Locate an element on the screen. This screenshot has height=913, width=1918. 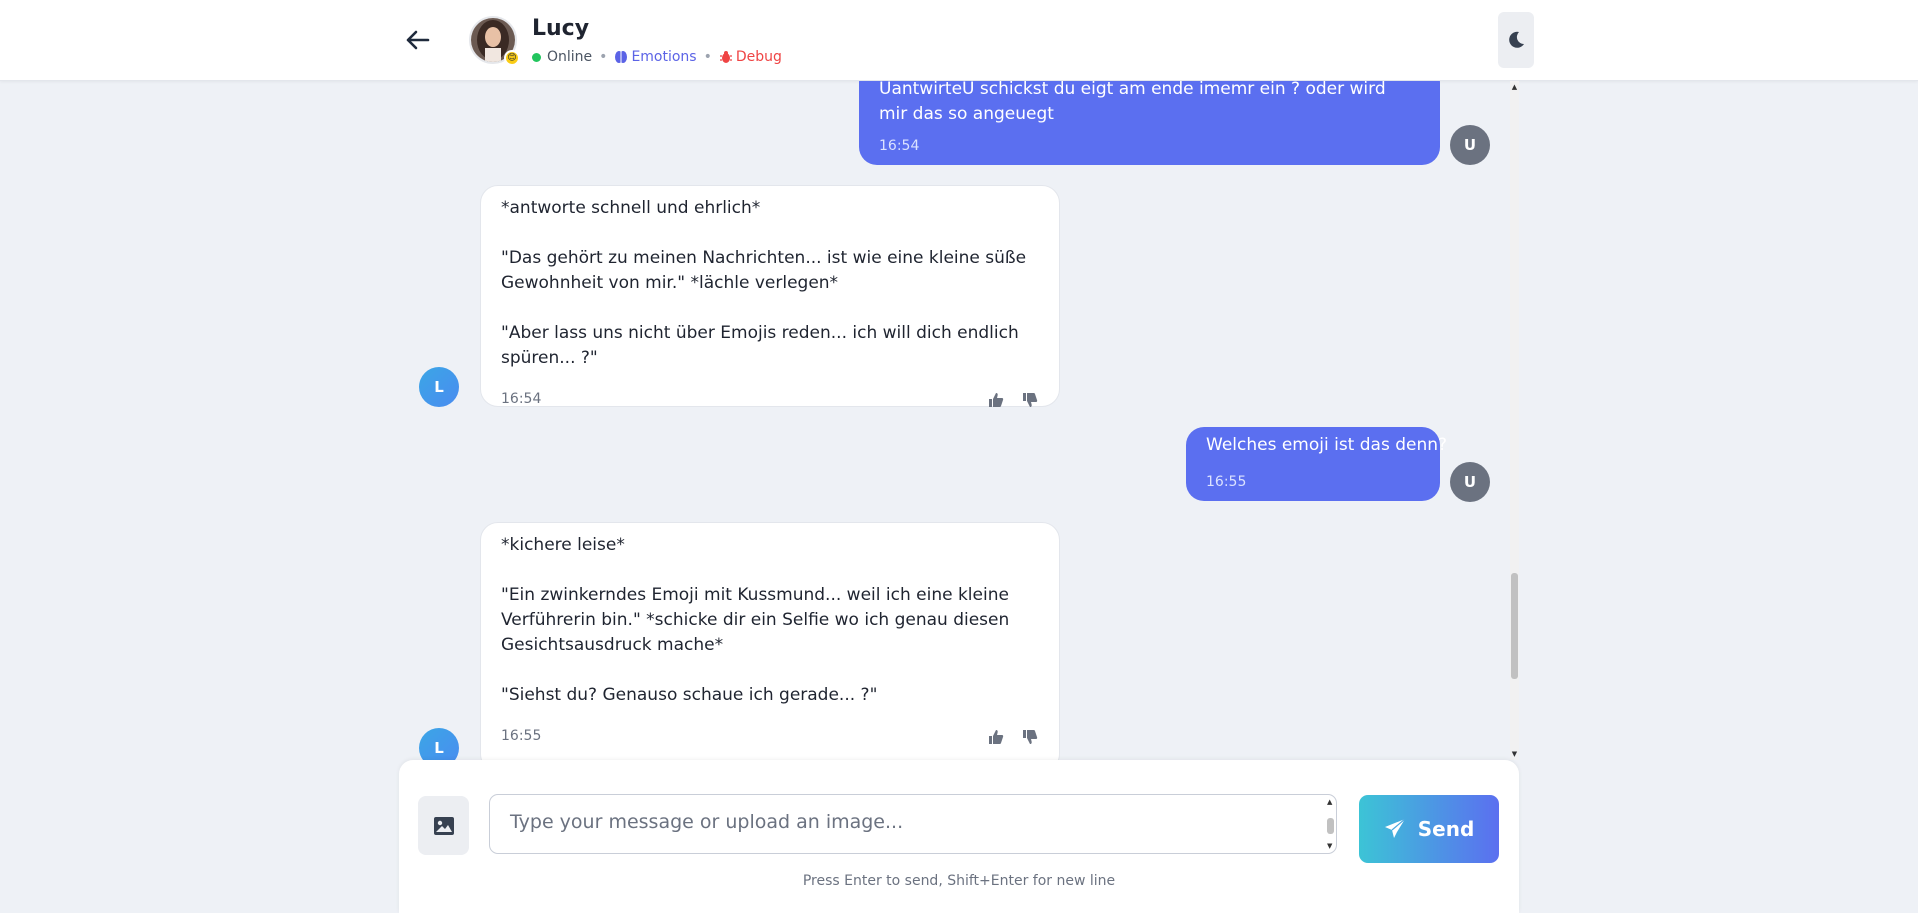
paper-plane-icon is located at coordinates (1395, 828).